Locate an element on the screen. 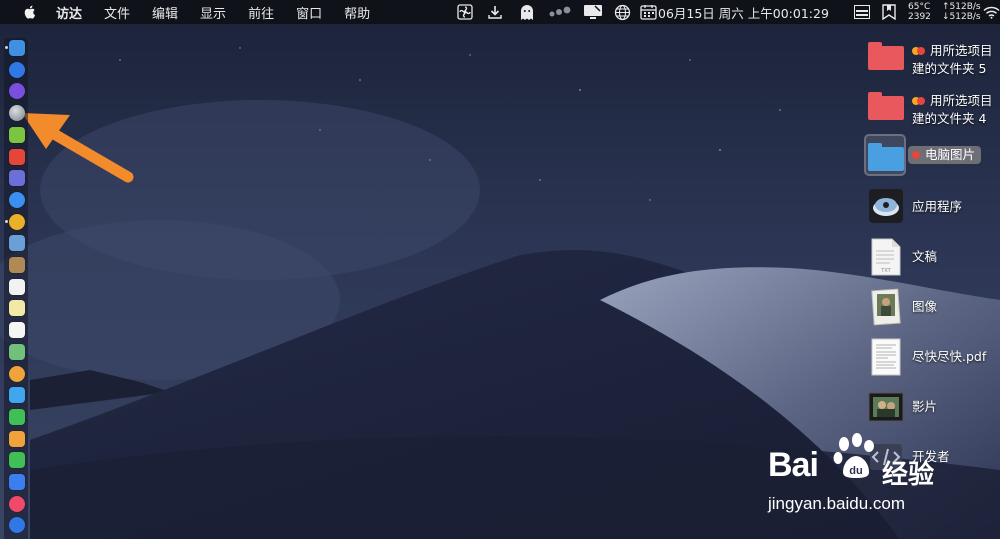 The height and width of the screenshot is (539, 1000). maps-icon is located at coordinates (17, 351).